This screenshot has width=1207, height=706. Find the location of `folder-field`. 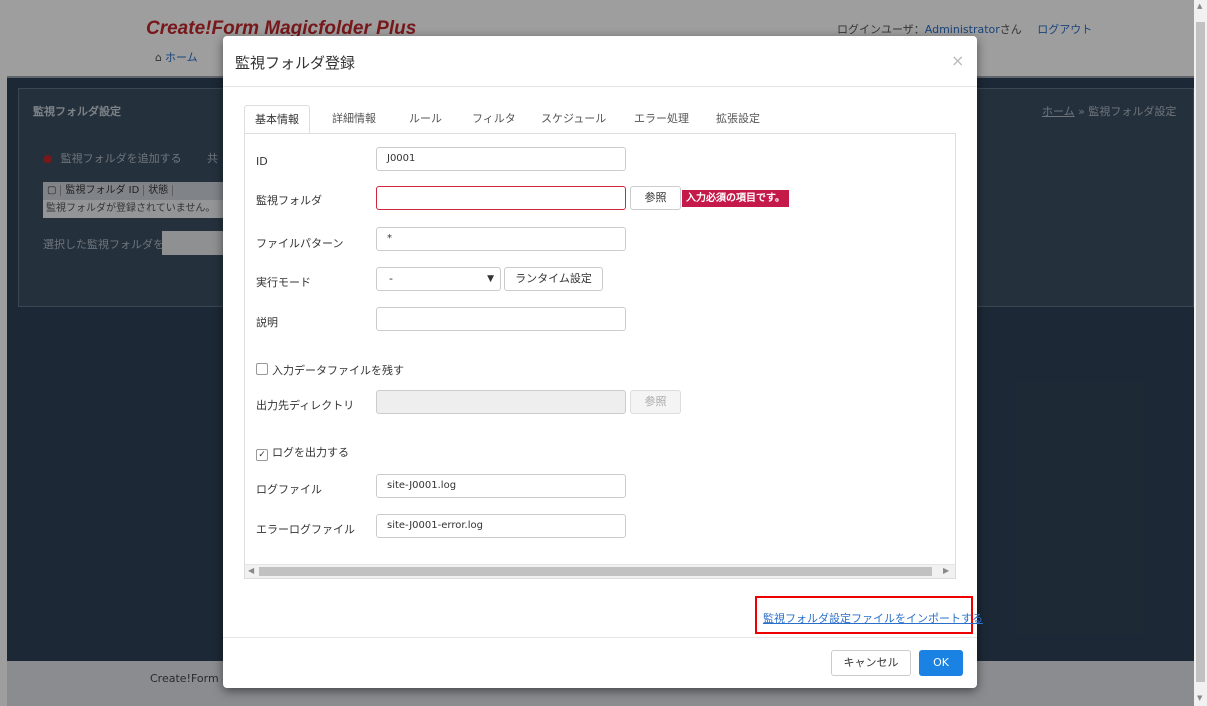

folder-field is located at coordinates (501, 198).